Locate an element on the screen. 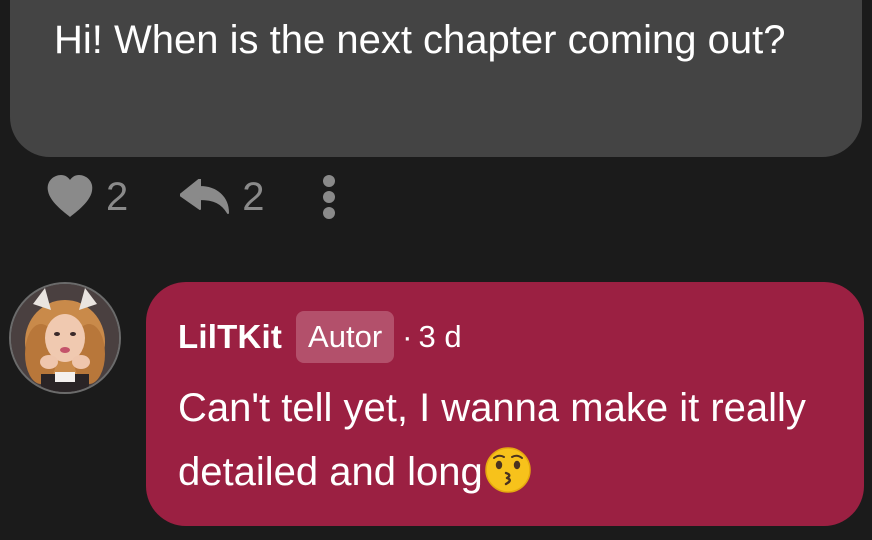 The image size is (872, 540). reply-header: LilTKit Autor · 3 d is located at coordinates (320, 337).